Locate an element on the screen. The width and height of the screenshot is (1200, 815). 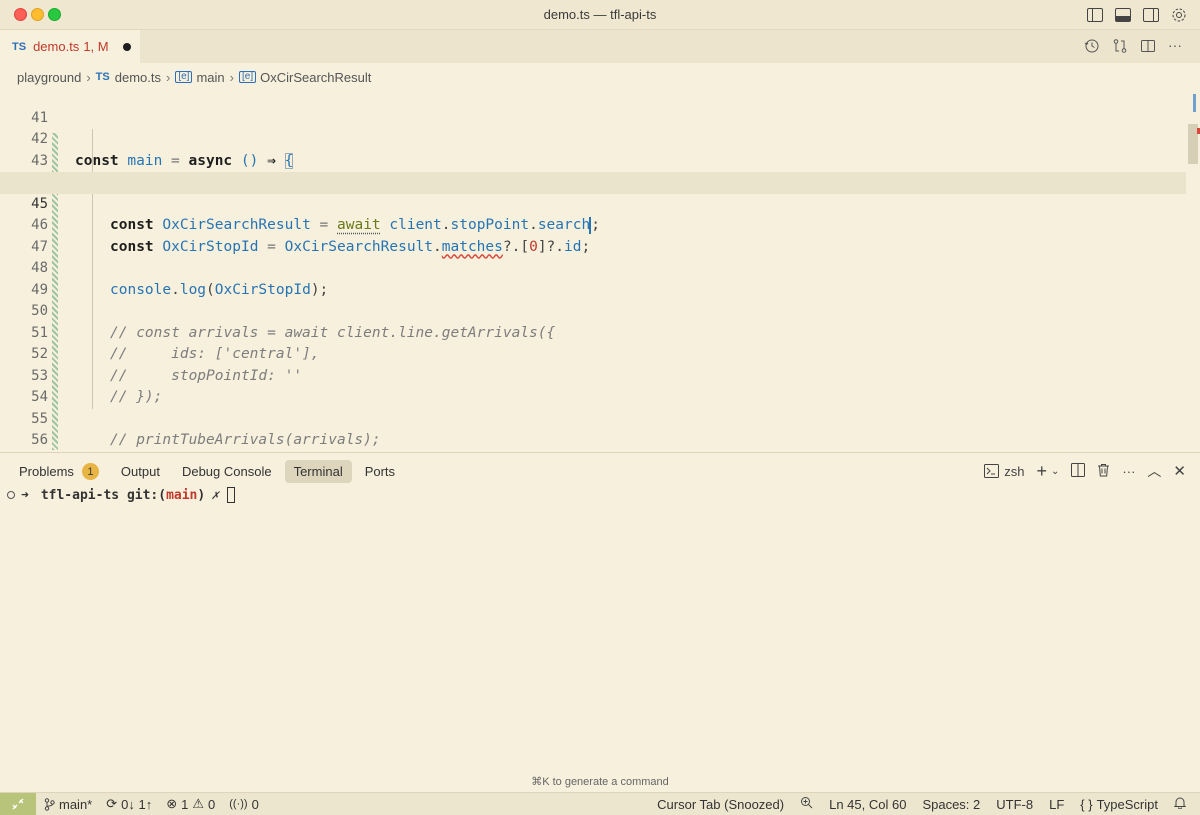
title-bar: demo.ts — tfl-api-ts is located at coordinates (600, 15).